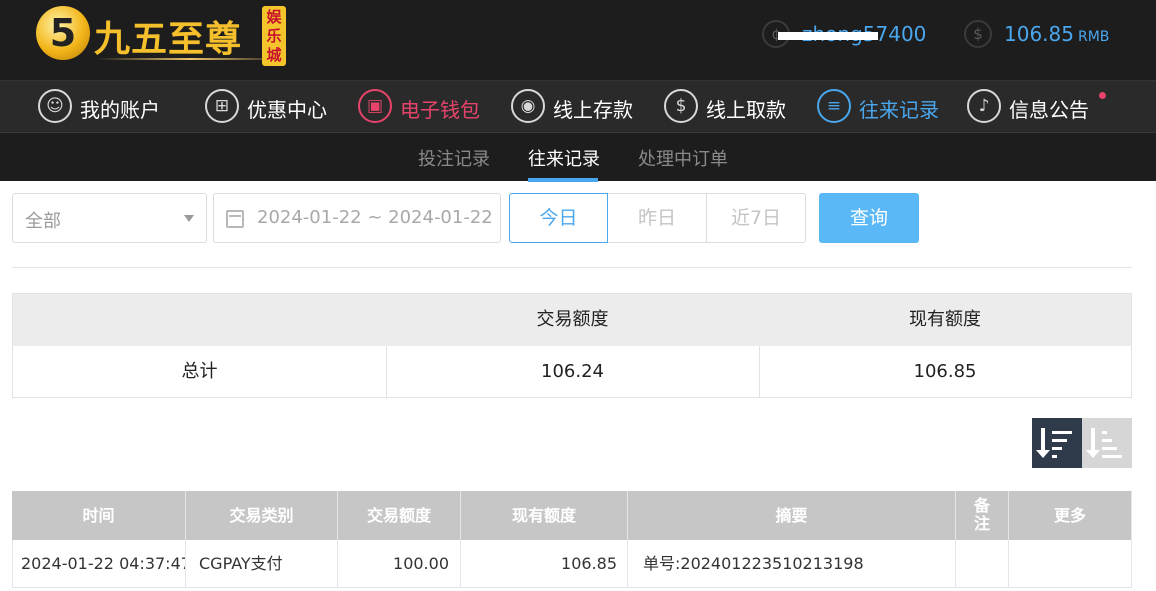  What do you see at coordinates (222, 106) in the screenshot?
I see `gift-icon: ⊞` at bounding box center [222, 106].